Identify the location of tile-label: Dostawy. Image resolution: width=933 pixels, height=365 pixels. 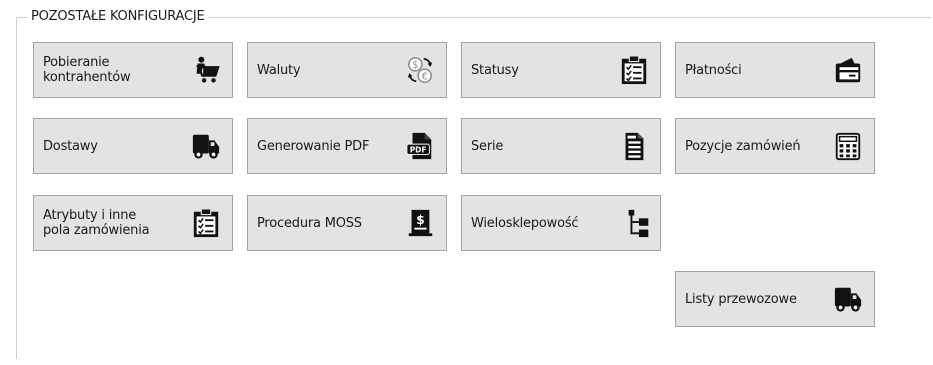
(70, 146).